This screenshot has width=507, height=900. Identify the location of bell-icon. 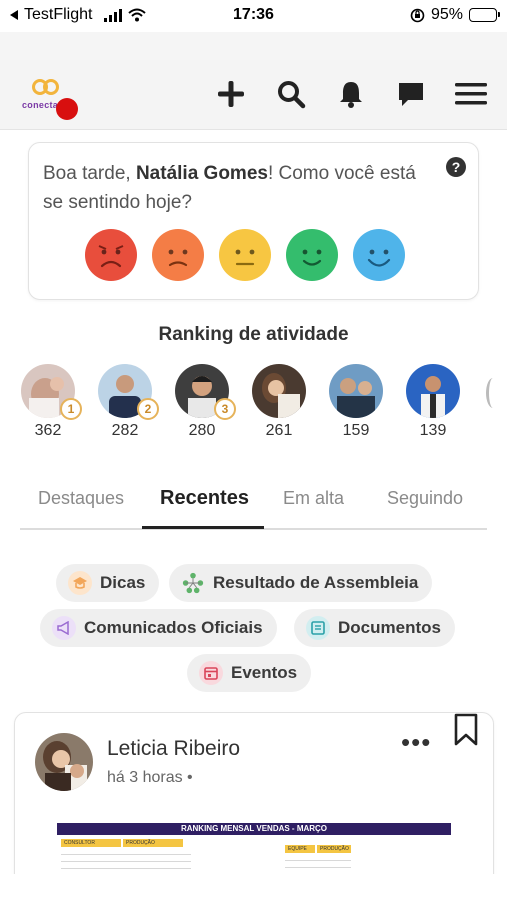
(351, 95).